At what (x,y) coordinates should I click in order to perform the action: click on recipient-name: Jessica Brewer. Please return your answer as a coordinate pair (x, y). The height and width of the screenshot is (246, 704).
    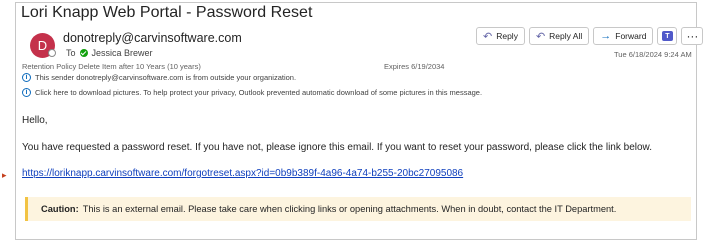
    Looking at the image, I should click on (122, 53).